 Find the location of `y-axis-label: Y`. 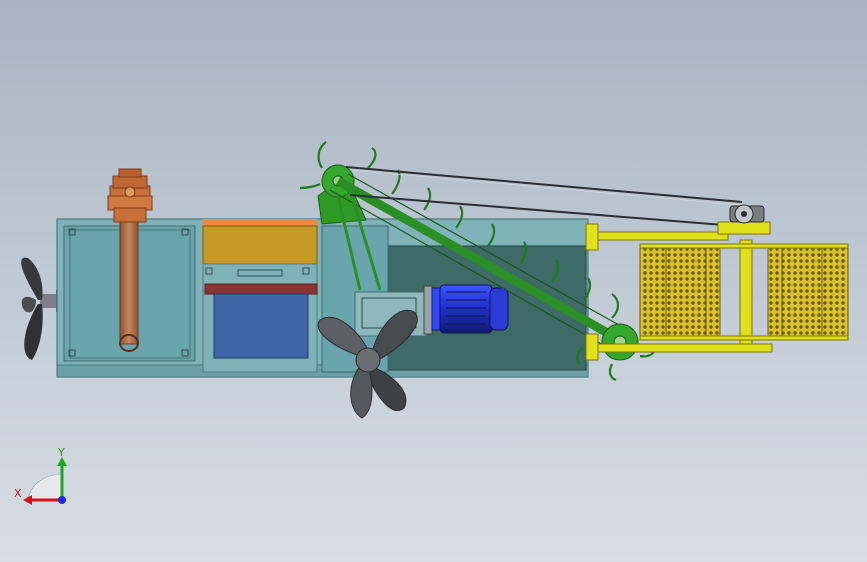

y-axis-label: Y is located at coordinates (61, 452).